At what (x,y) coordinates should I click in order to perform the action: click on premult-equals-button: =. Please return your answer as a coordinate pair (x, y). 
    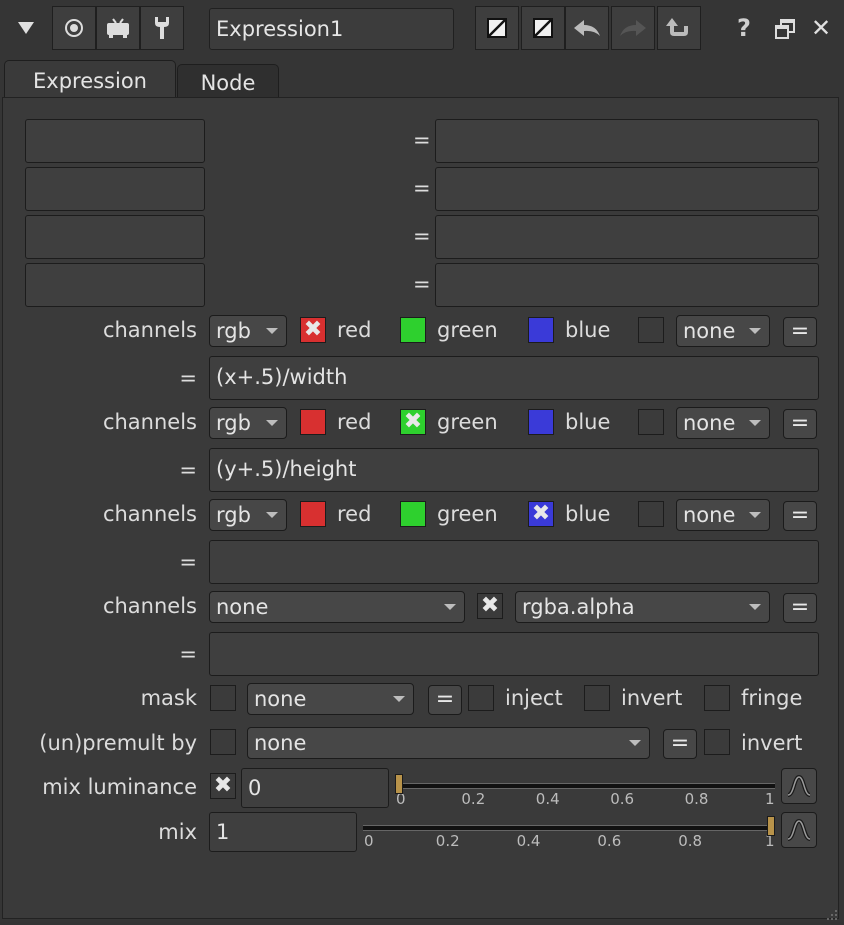
    Looking at the image, I should click on (680, 744).